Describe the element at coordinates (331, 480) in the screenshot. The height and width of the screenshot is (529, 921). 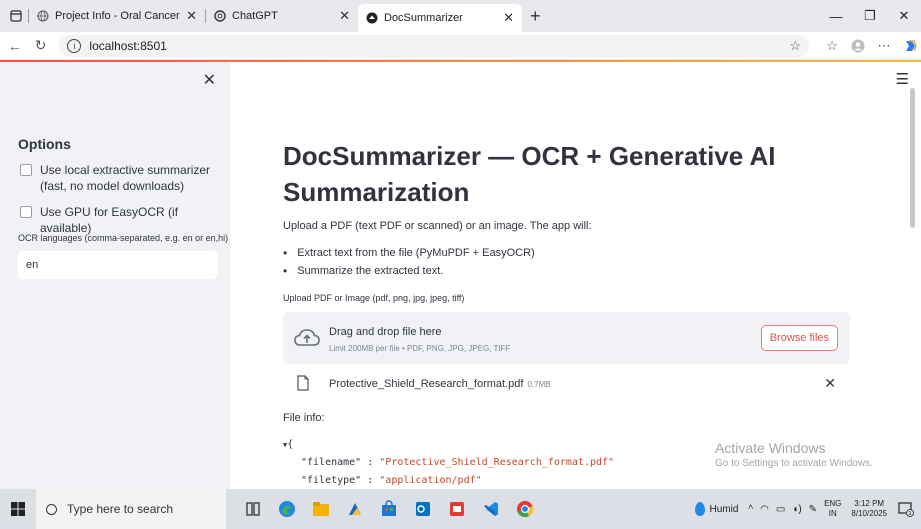
I see `json-key: "filetype"` at that location.